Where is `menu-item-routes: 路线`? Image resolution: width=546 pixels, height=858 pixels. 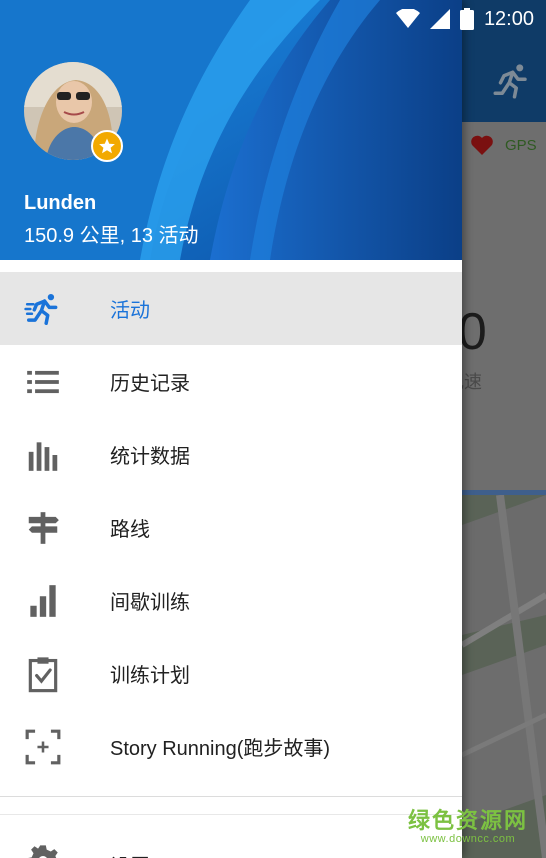
menu-item-routes: 路线 is located at coordinates (231, 527).